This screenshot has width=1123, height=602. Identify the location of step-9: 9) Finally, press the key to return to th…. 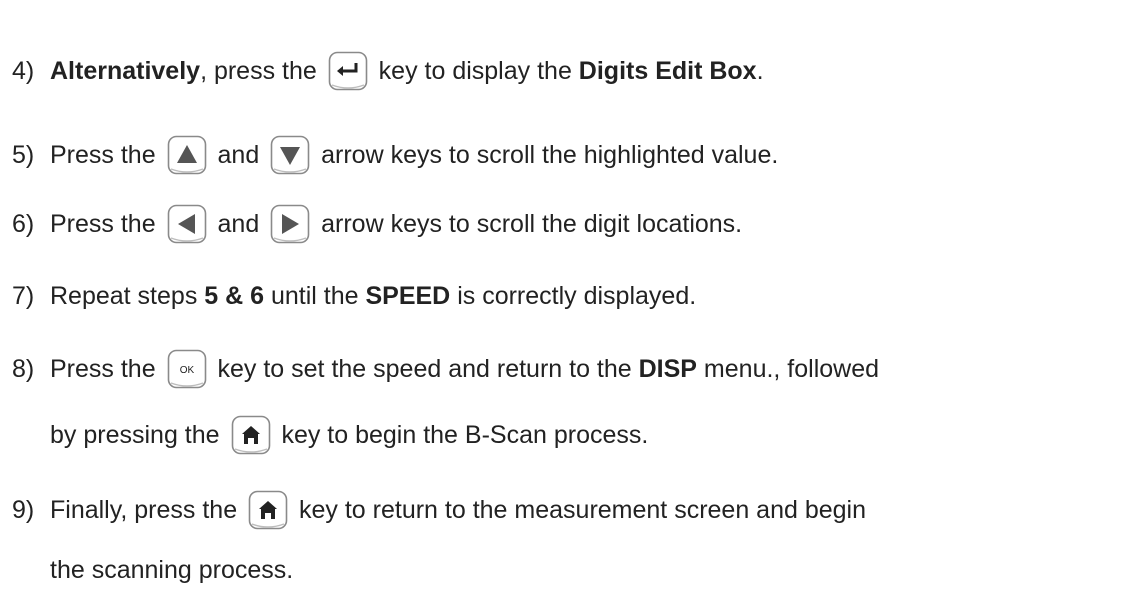
(439, 510).